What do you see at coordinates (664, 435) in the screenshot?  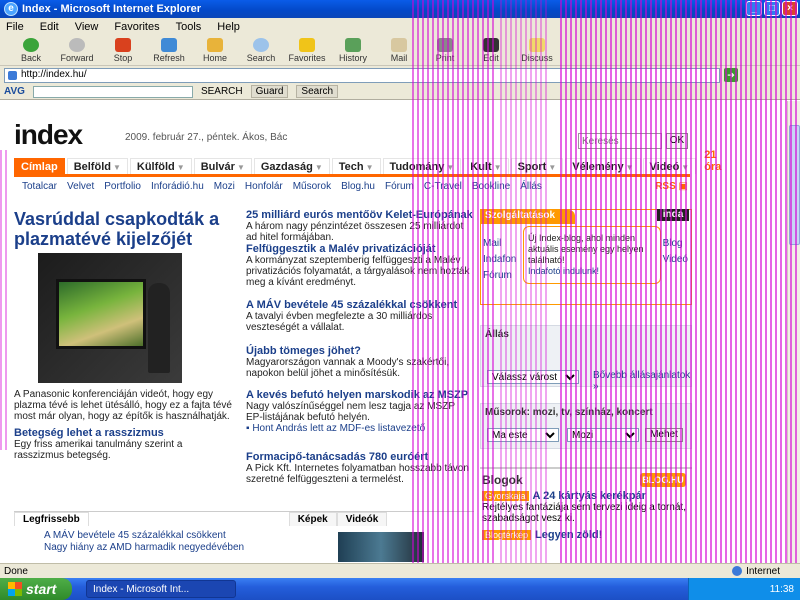 I see `programs-go-button: Mehet` at bounding box center [664, 435].